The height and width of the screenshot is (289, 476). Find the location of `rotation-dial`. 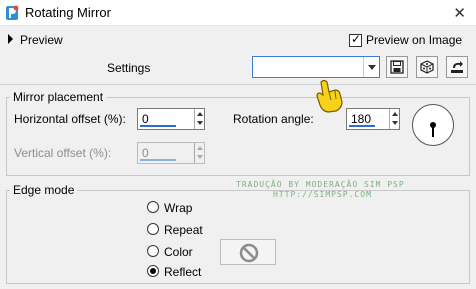

rotation-dial is located at coordinates (433, 125).